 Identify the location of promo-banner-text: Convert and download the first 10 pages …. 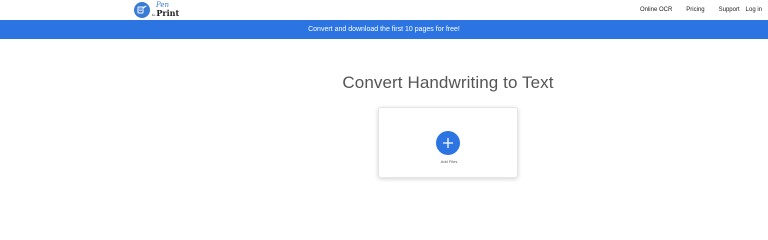
(384, 29).